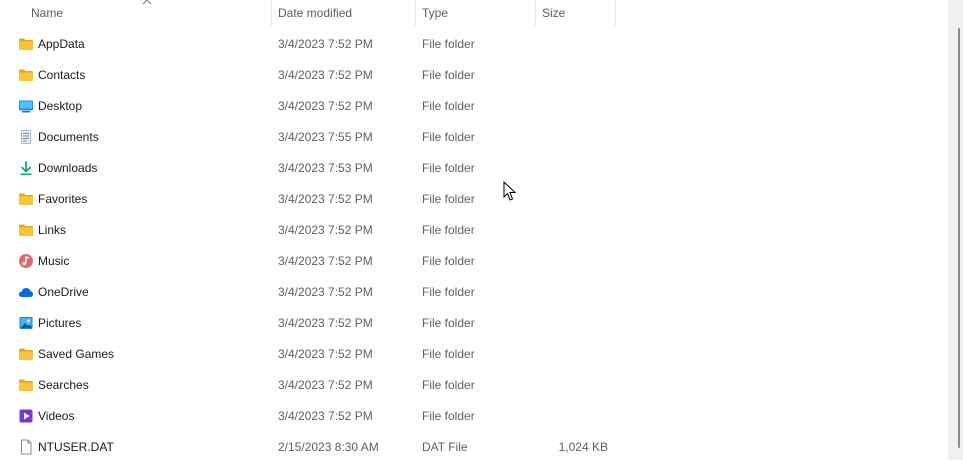 Image resolution: width=963 pixels, height=463 pixels. I want to click on column-header-row: Name Date modified Type Size, so click(474, 13).